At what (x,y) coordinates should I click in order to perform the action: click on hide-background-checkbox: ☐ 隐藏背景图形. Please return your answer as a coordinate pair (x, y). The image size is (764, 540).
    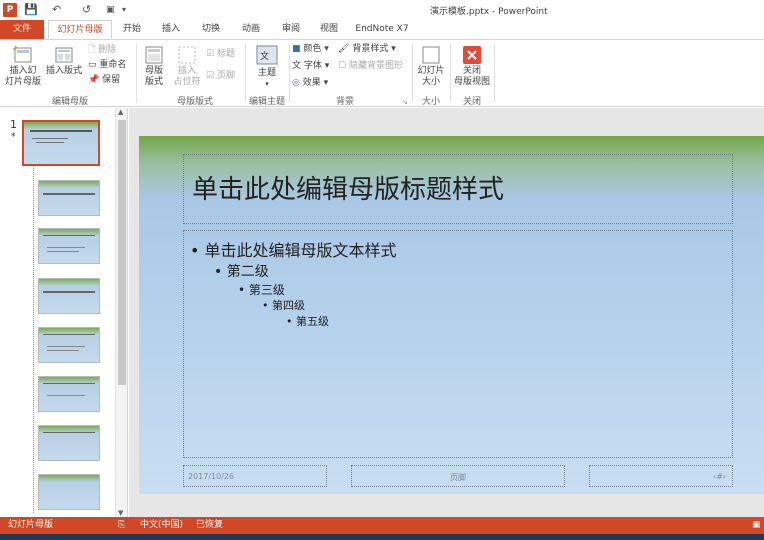
    Looking at the image, I should click on (370, 66).